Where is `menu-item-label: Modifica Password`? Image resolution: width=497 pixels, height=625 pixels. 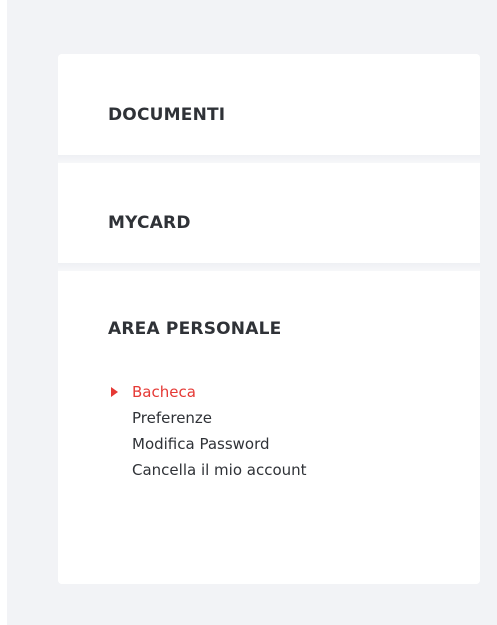 menu-item-label: Modifica Password is located at coordinates (201, 444).